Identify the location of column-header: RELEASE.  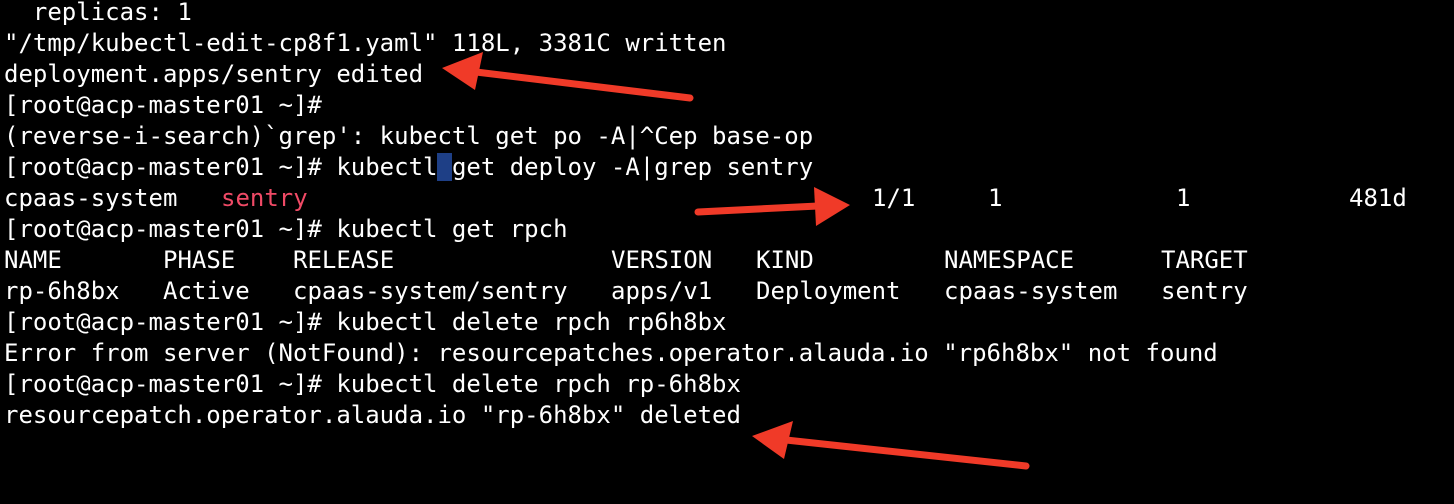
(344, 260).